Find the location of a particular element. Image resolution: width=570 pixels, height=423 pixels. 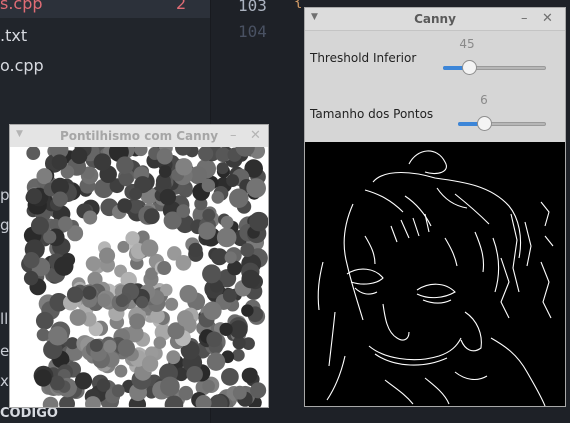

threshold-value: 45 is located at coordinates (467, 44).